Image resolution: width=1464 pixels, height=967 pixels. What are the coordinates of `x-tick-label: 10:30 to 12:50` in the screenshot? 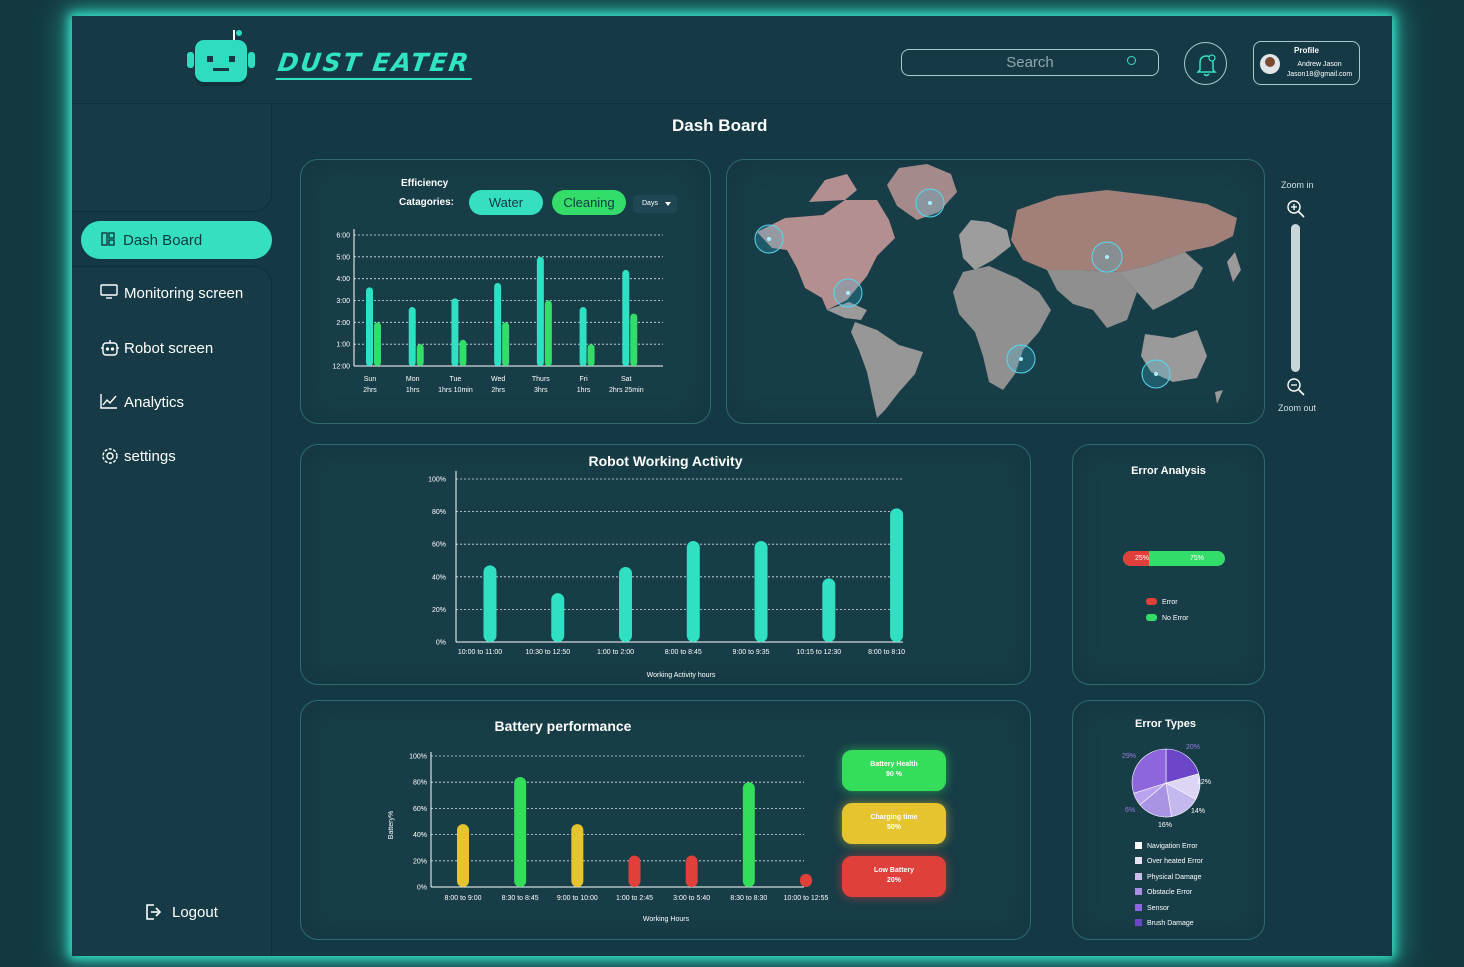 It's located at (547, 652).